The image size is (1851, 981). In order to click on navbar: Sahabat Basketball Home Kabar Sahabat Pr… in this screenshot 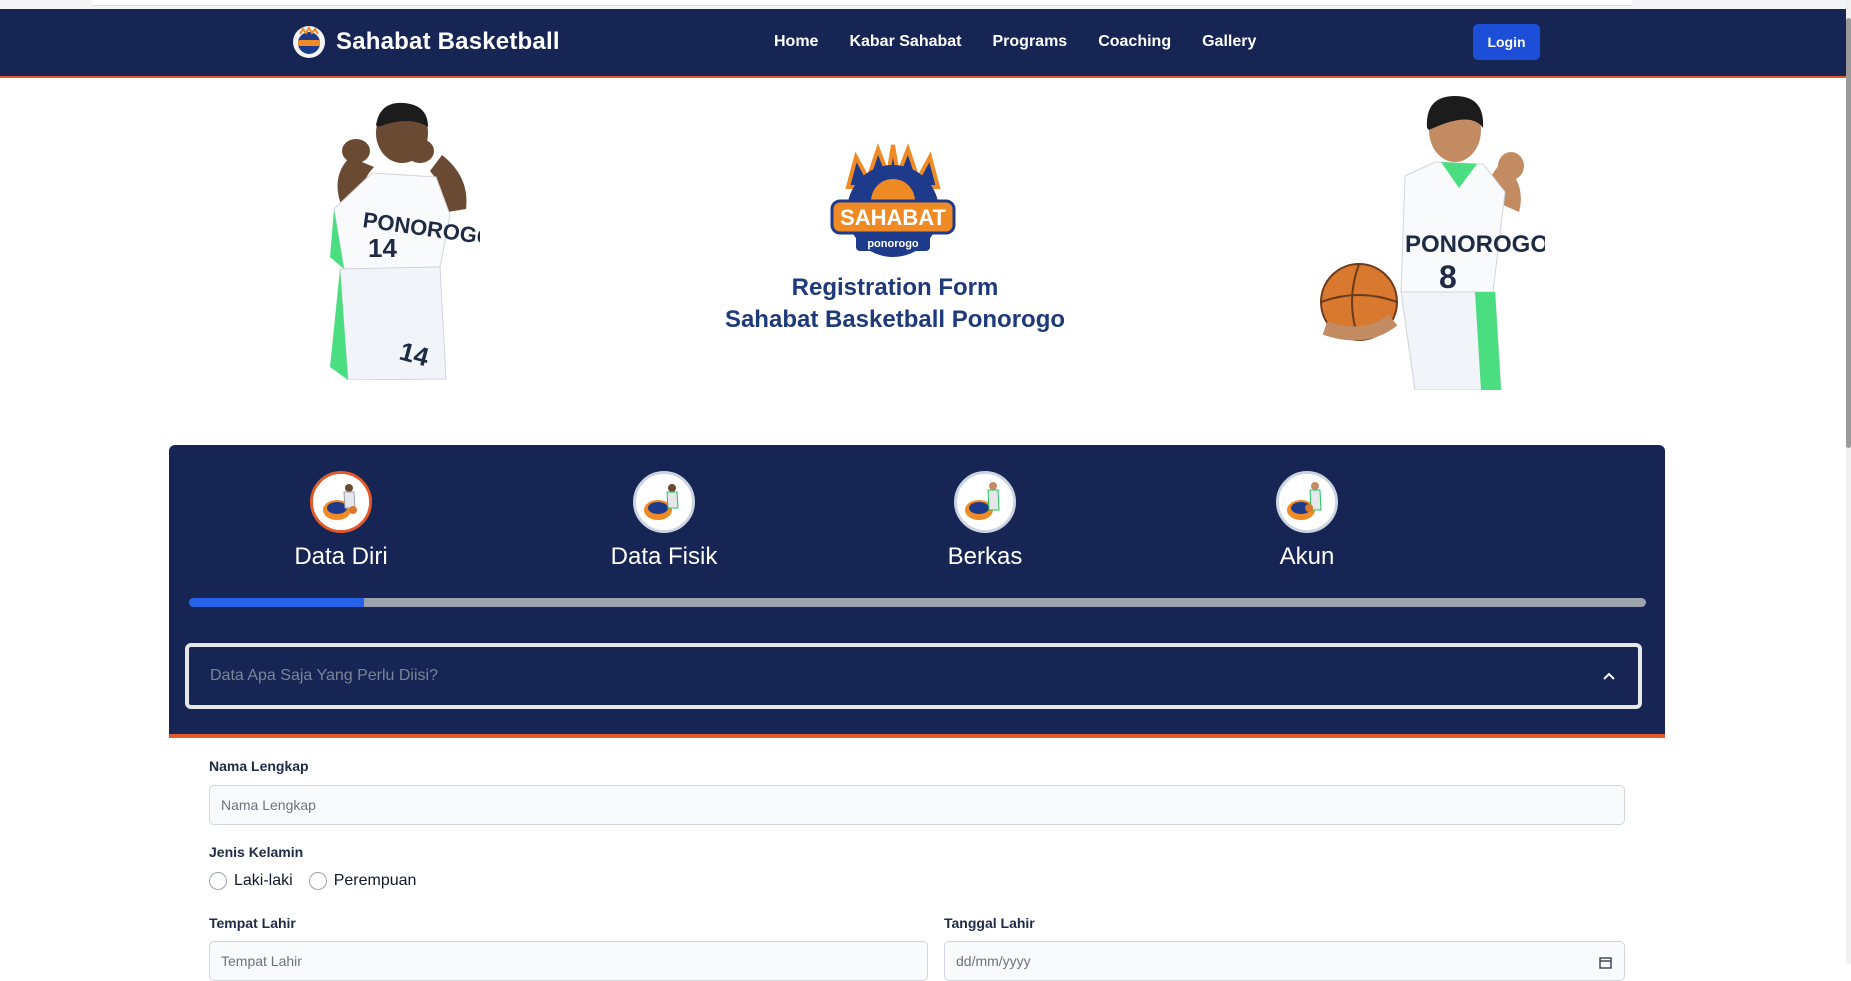, I will do `click(923, 43)`.